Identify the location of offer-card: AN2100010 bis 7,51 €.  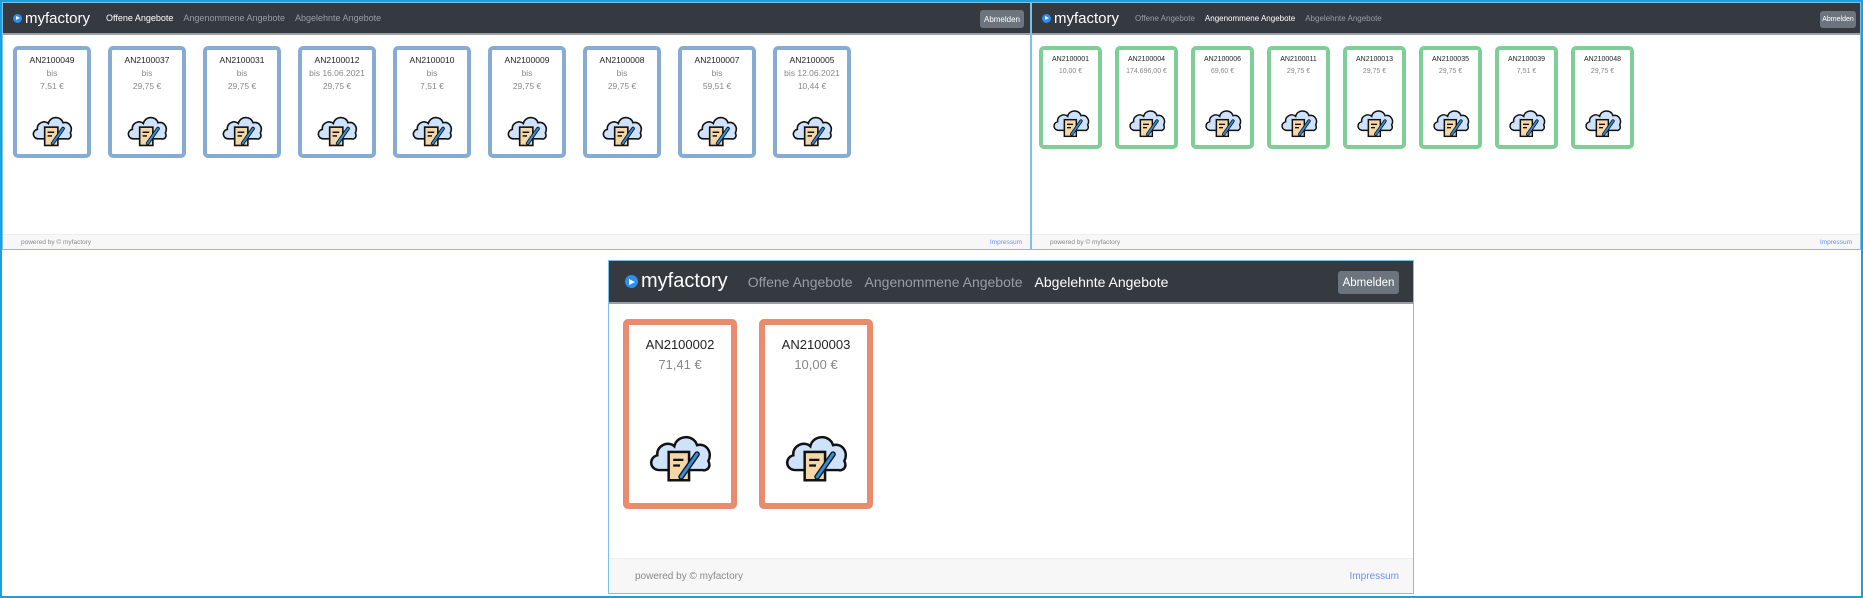
(432, 102).